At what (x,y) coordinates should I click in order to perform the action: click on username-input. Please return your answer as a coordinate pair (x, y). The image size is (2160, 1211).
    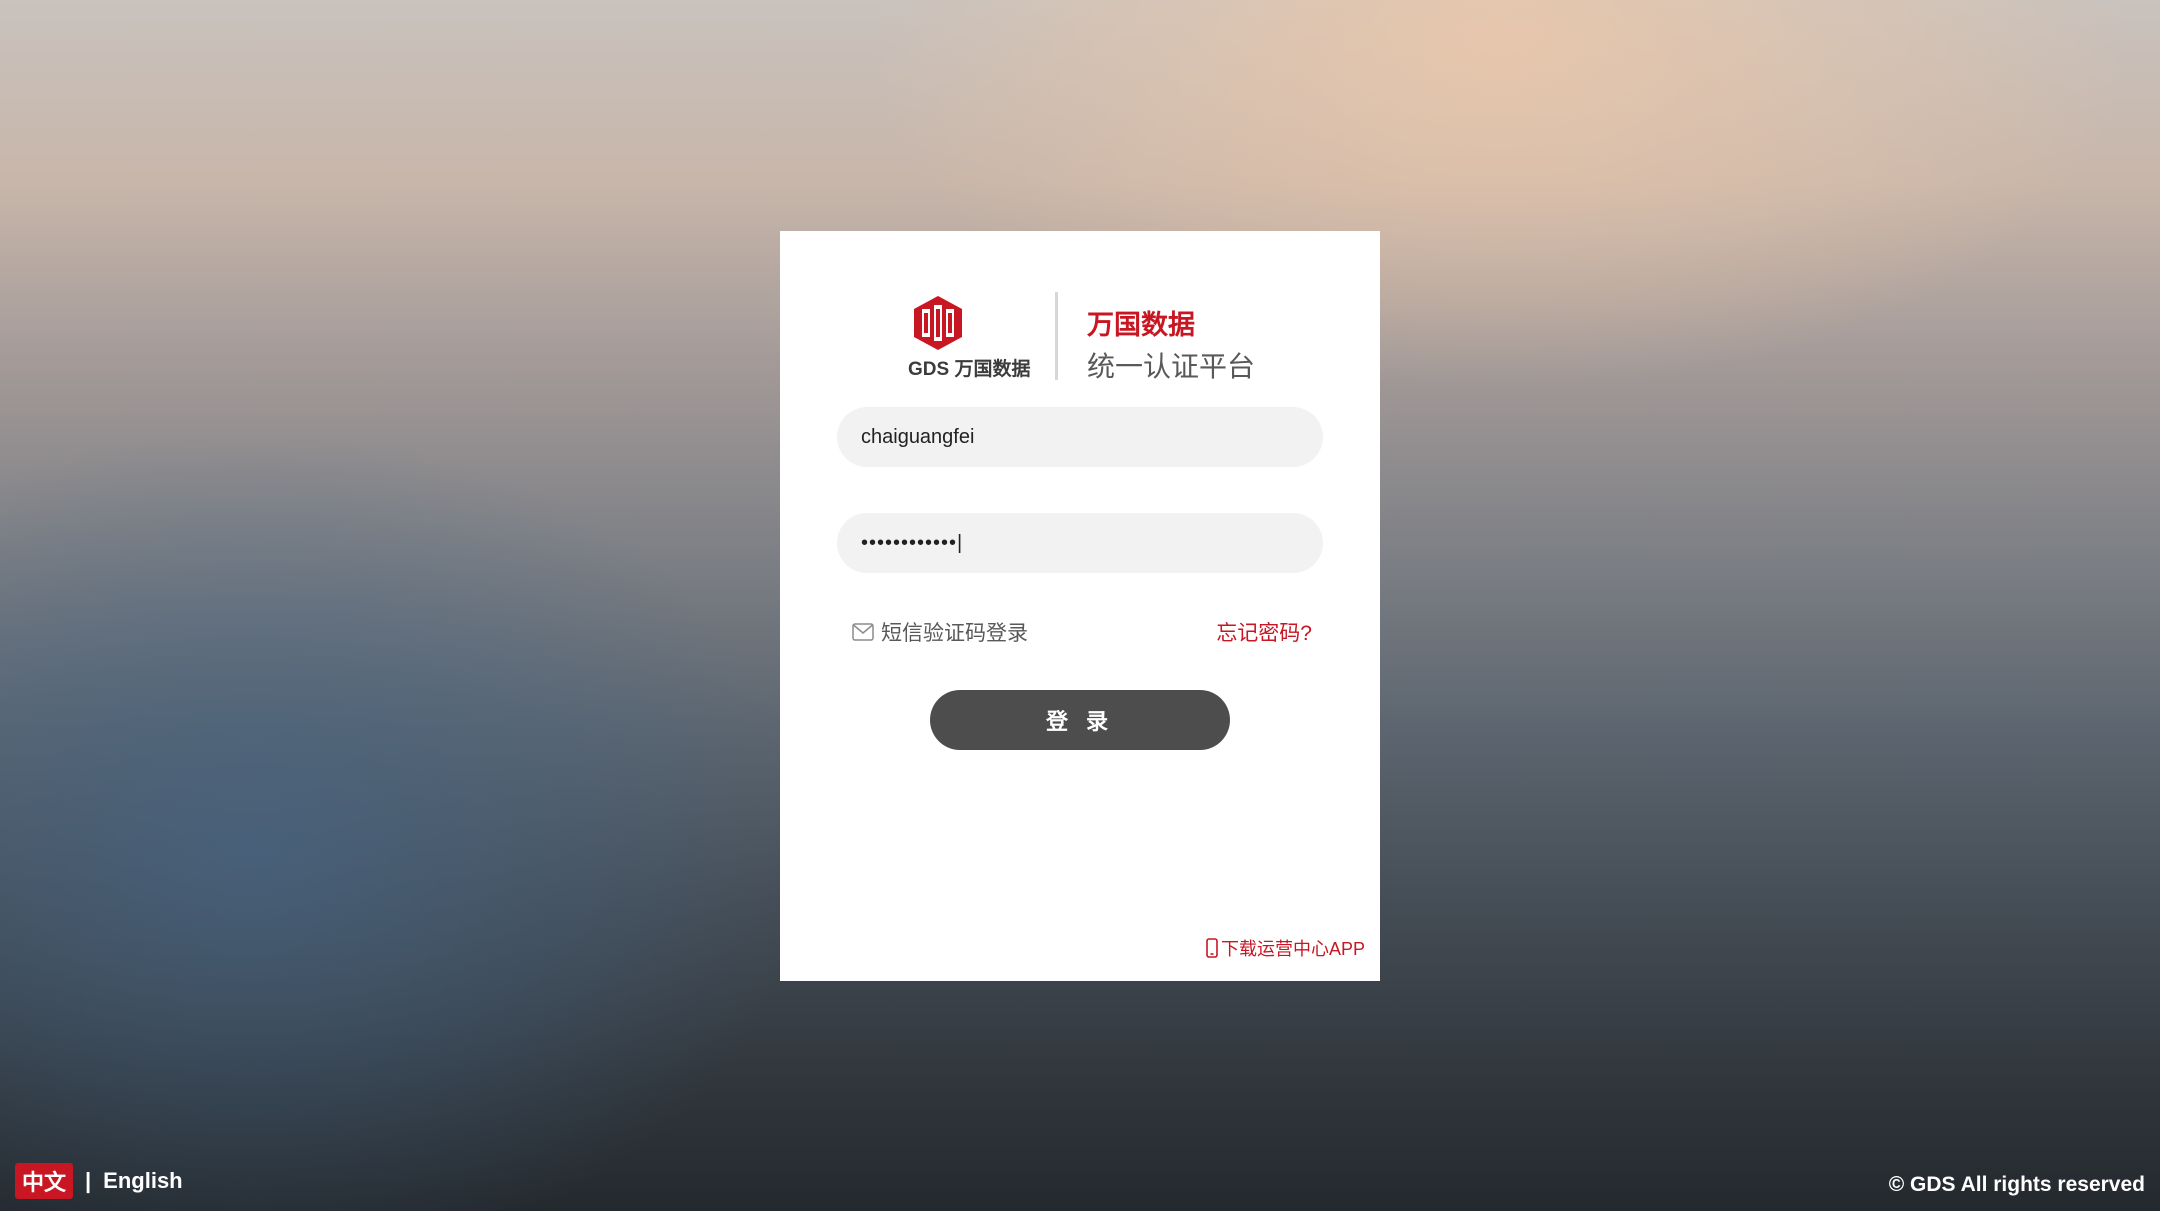
    Looking at the image, I should click on (1080, 437).